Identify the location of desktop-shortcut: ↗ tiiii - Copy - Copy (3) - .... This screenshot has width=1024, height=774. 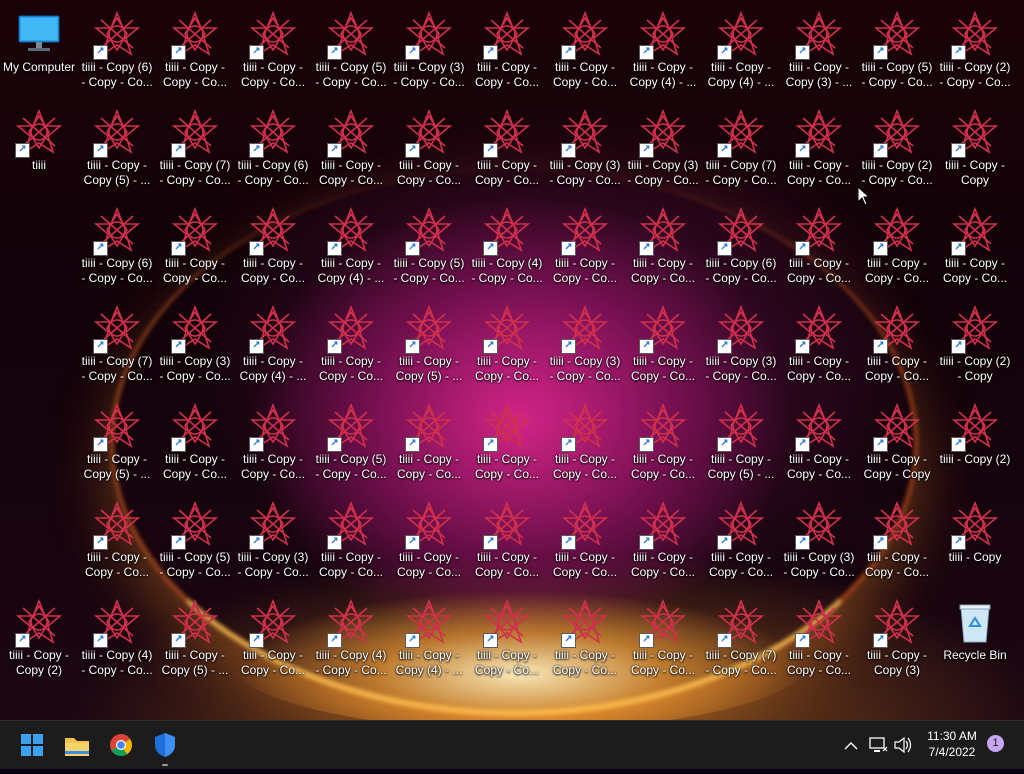
(819, 50).